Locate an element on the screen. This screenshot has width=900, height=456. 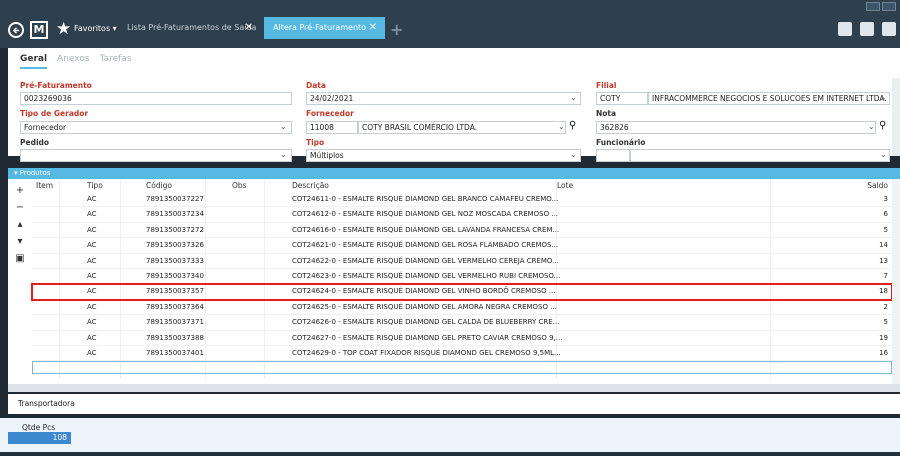
pre-faturamento-field: 0023269036 is located at coordinates (156, 98).